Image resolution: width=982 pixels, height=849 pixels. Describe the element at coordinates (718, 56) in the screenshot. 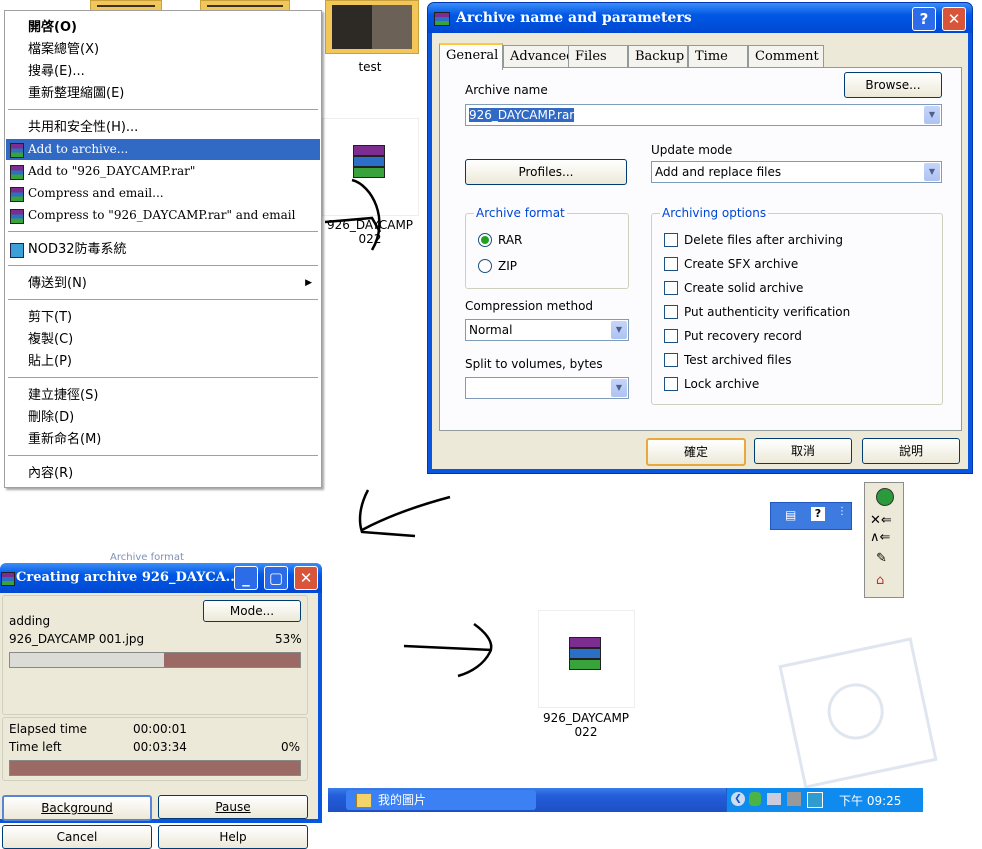

I see `tab-time: Time` at that location.